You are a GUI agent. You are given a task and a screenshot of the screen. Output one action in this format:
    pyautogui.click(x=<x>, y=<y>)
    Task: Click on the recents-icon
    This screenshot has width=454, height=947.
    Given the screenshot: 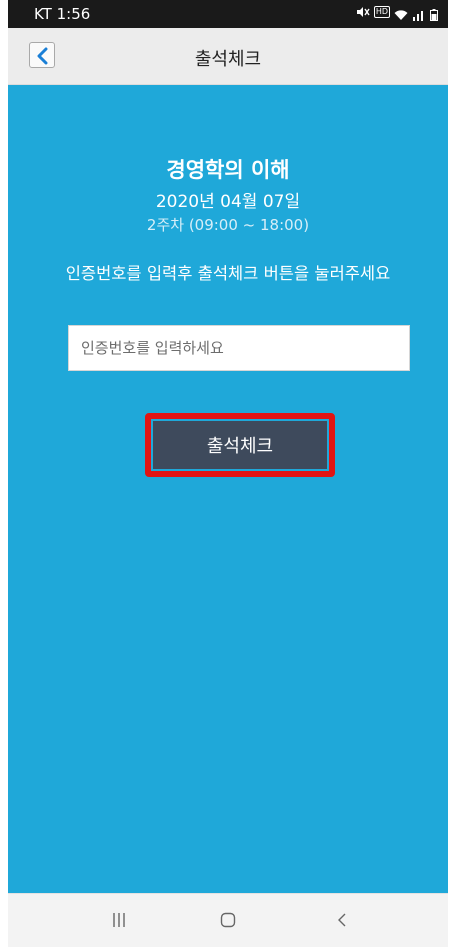 What is the action you would take?
    pyautogui.click(x=119, y=922)
    